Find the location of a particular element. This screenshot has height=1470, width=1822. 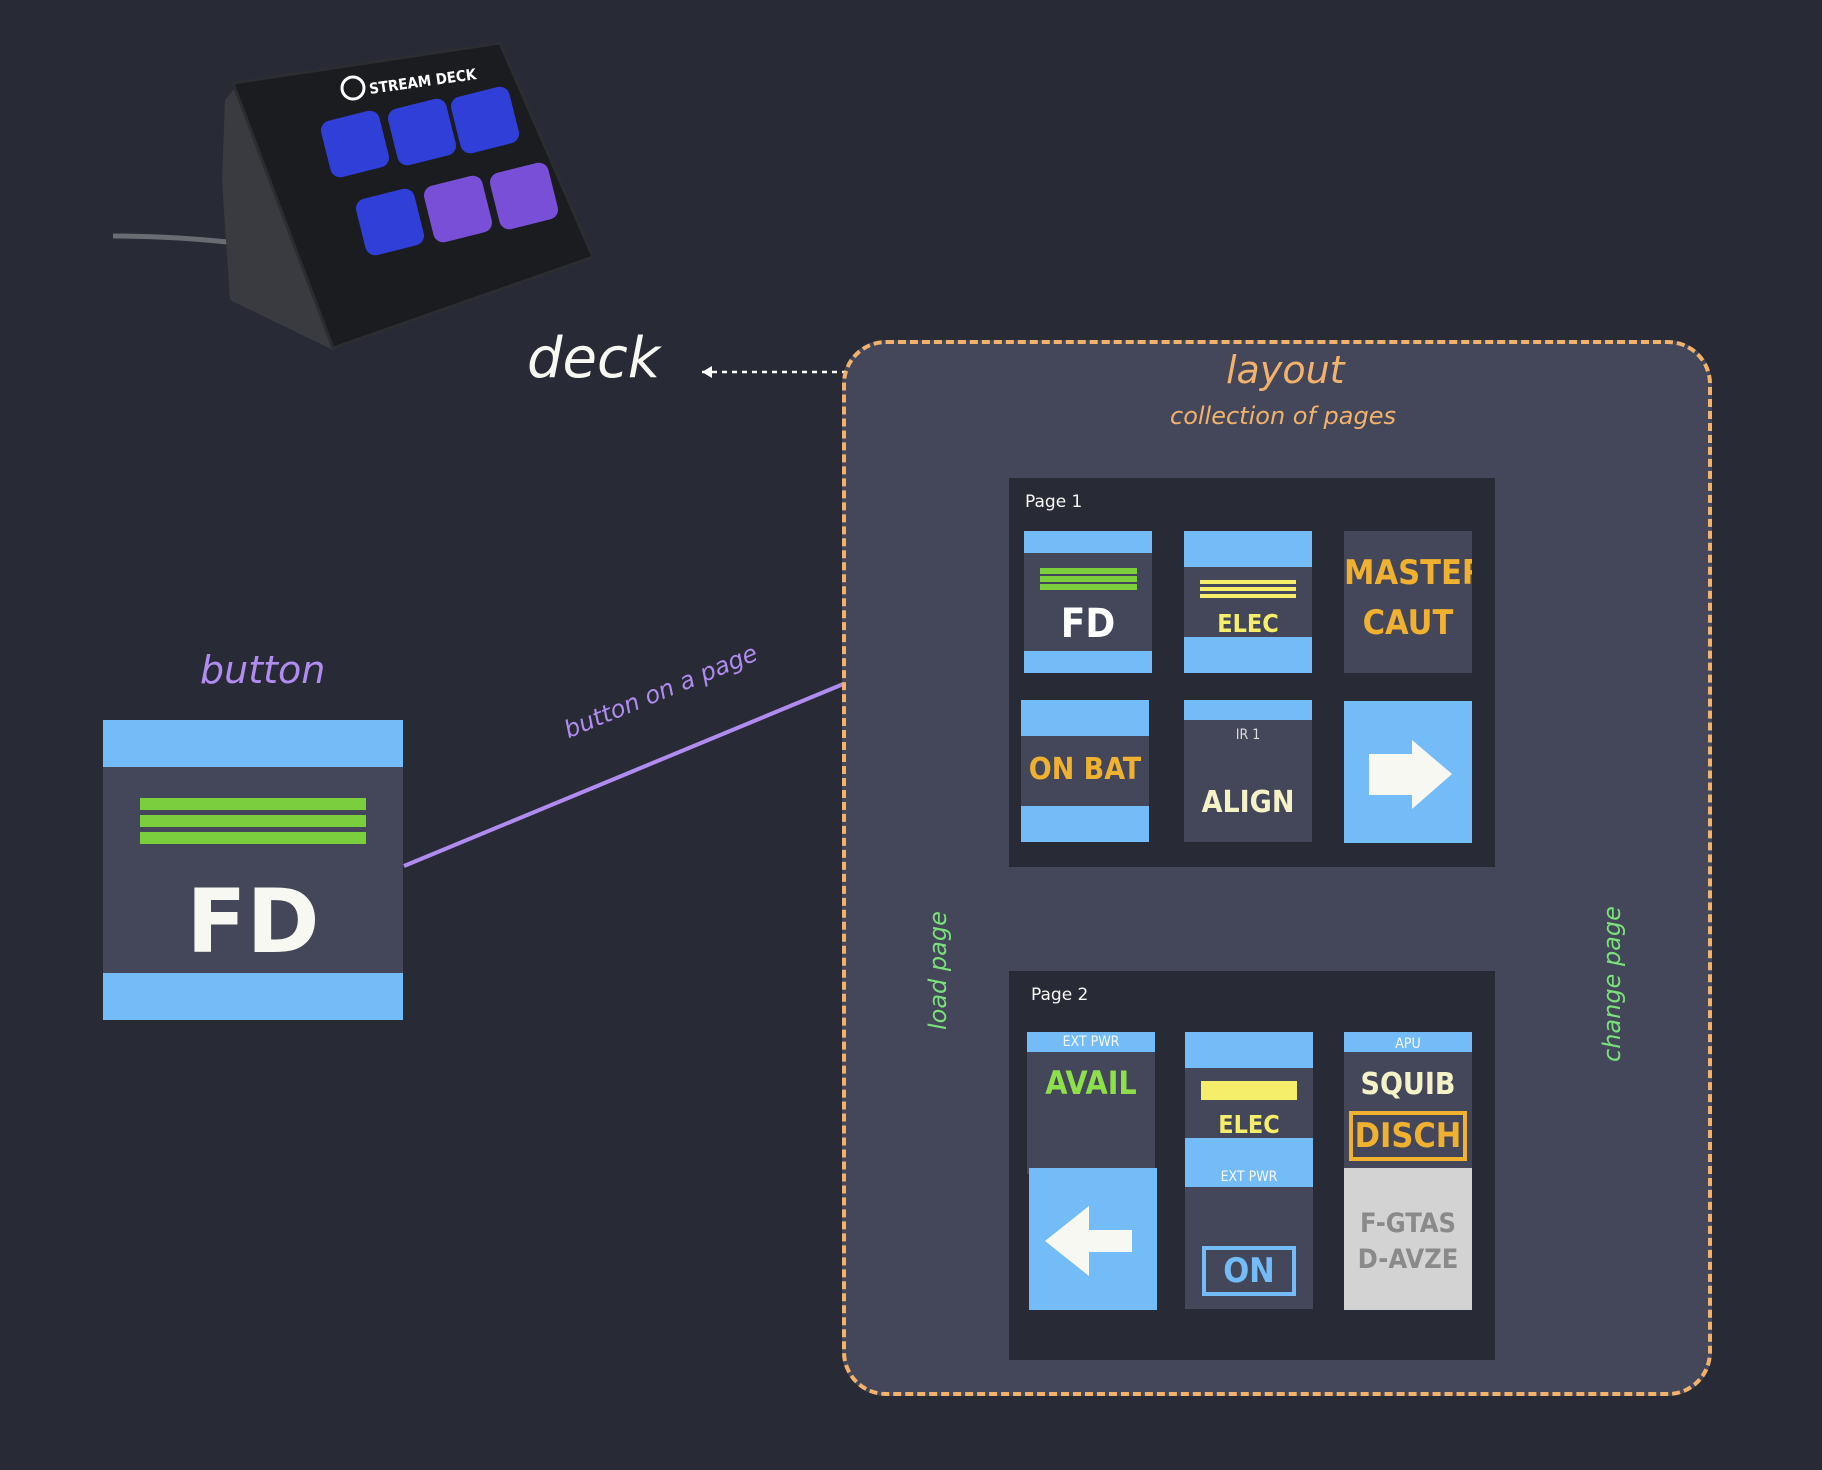

button-text: ALIGN is located at coordinates (1248, 802).